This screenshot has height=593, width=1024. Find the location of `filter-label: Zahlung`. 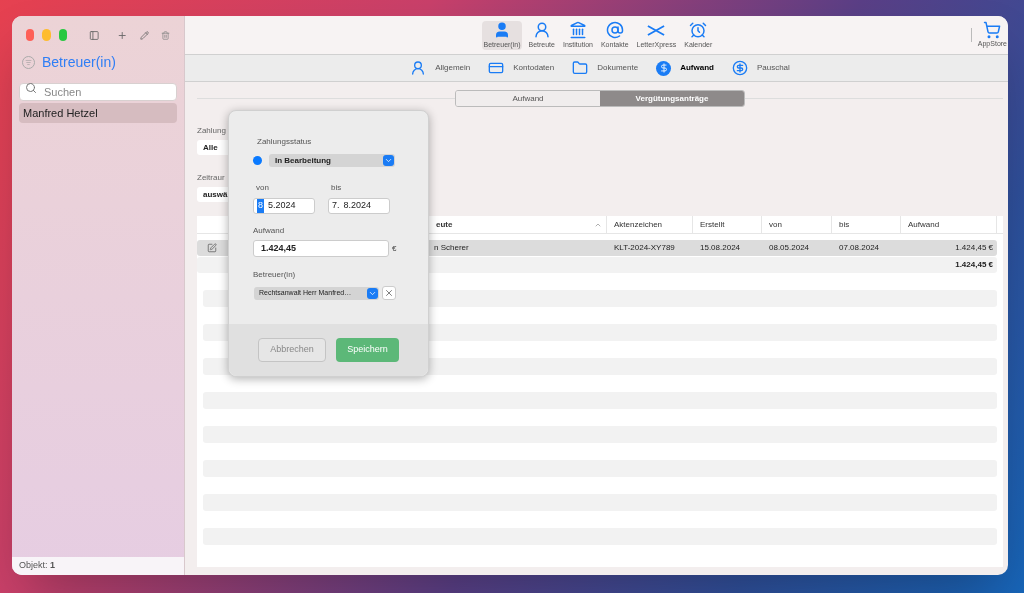

filter-label: Zahlung is located at coordinates (212, 131).